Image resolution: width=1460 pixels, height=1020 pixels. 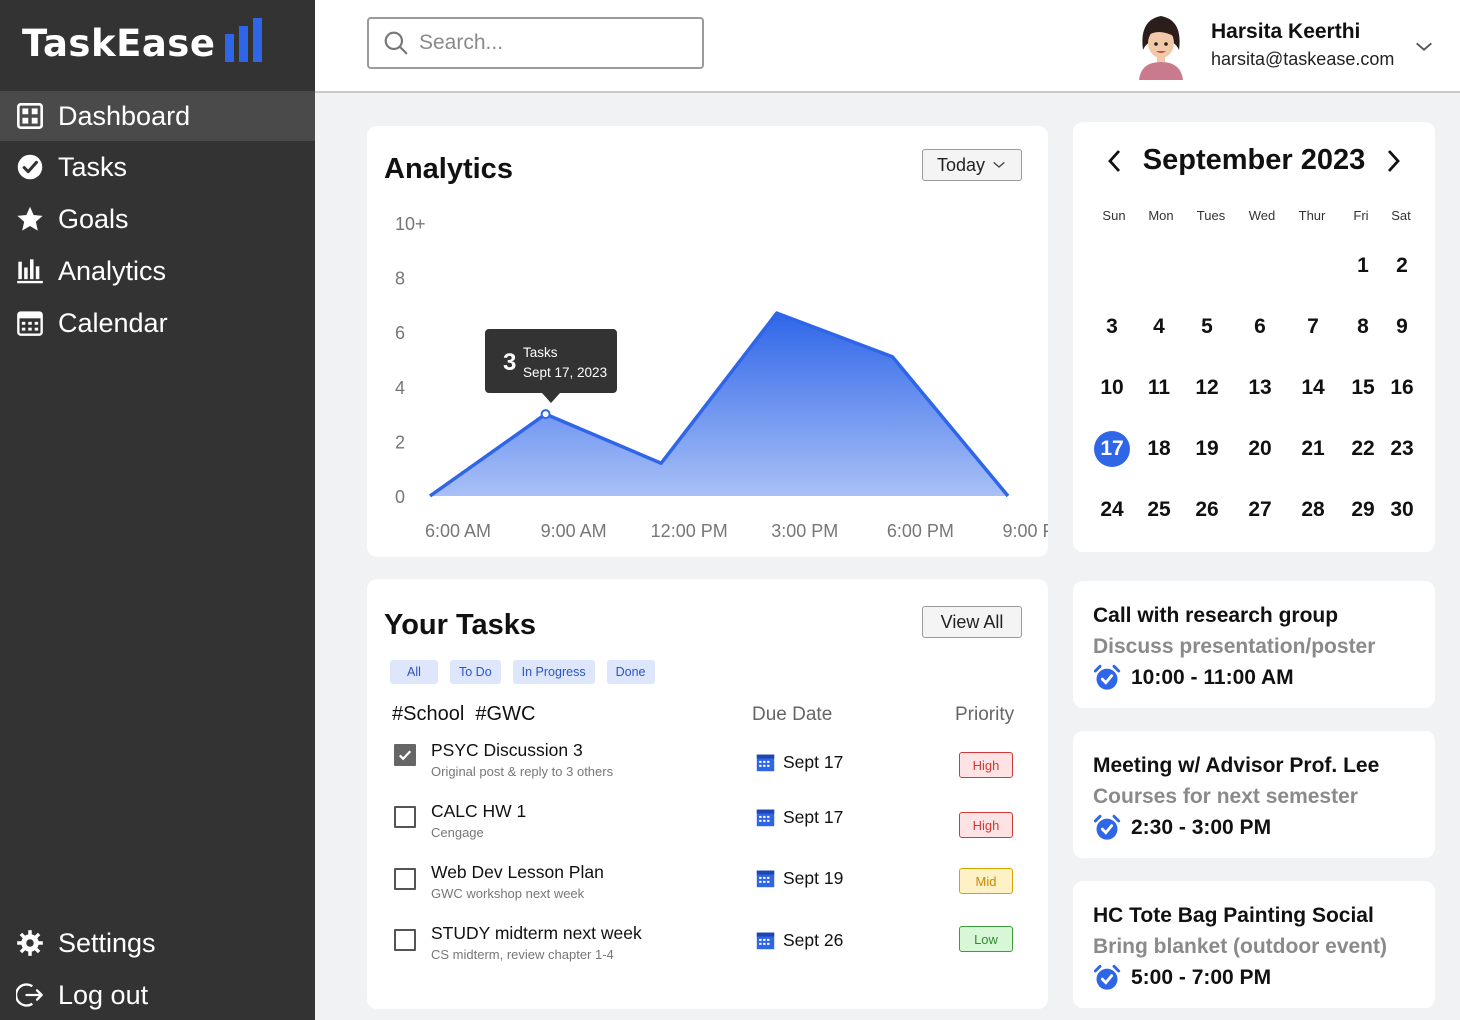 What do you see at coordinates (93, 218) in the screenshot?
I see `sidebar-item-label: Goals` at bounding box center [93, 218].